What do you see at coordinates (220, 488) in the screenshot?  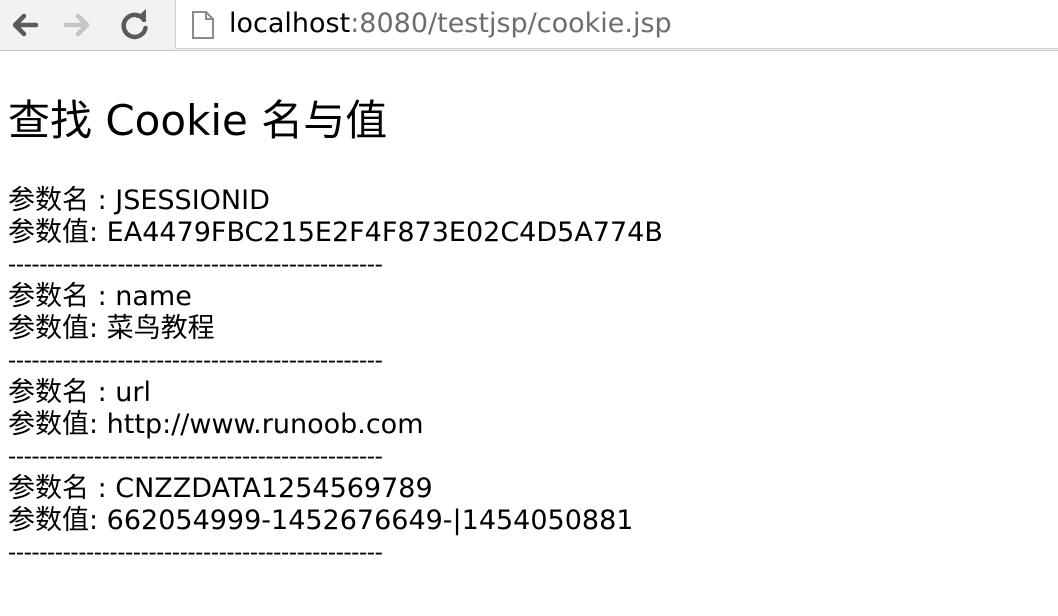 I see `cookie-name: 参数名 : CNZZDATA1254569789` at bounding box center [220, 488].